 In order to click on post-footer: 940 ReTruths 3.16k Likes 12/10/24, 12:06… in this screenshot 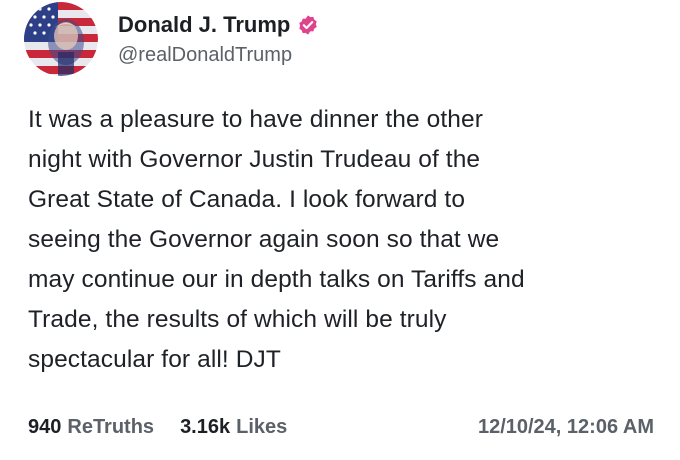, I will do `click(341, 427)`.